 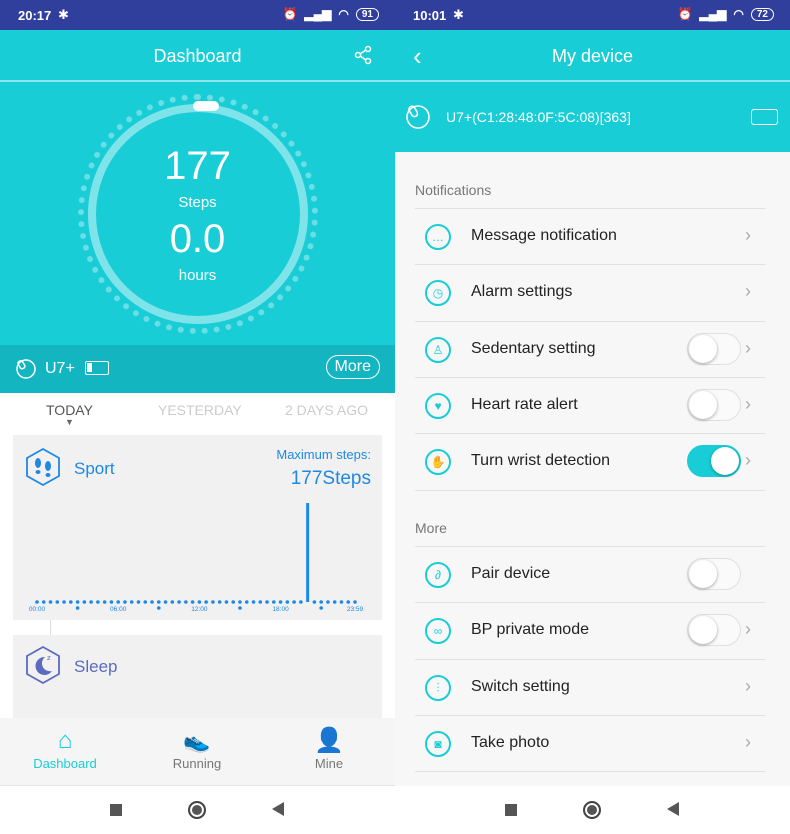 I want to click on more-button: More, so click(x=352, y=367).